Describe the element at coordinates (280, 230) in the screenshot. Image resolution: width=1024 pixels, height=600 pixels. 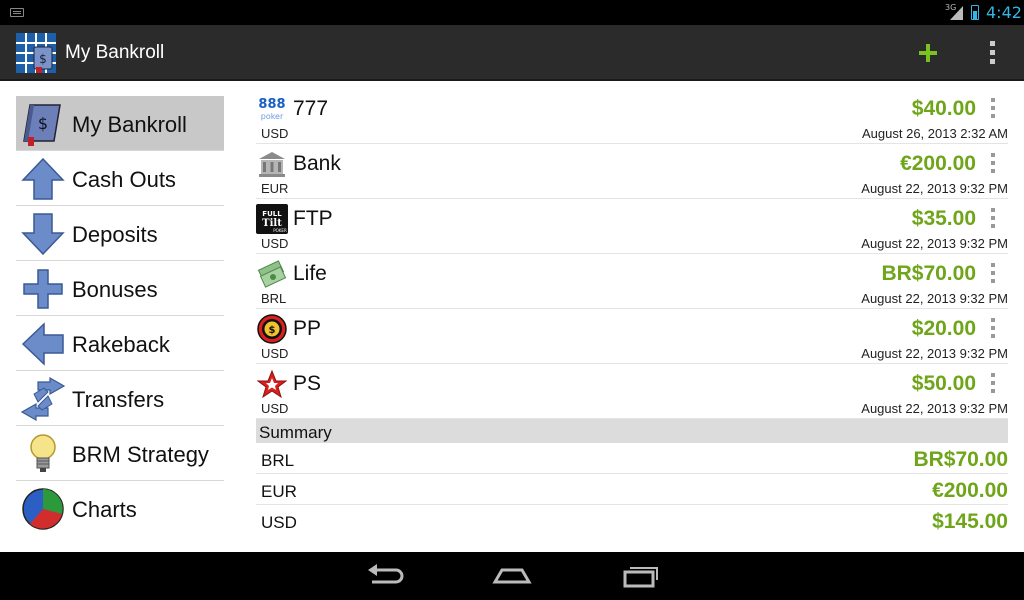
I see `svg-text: POKER` at that location.